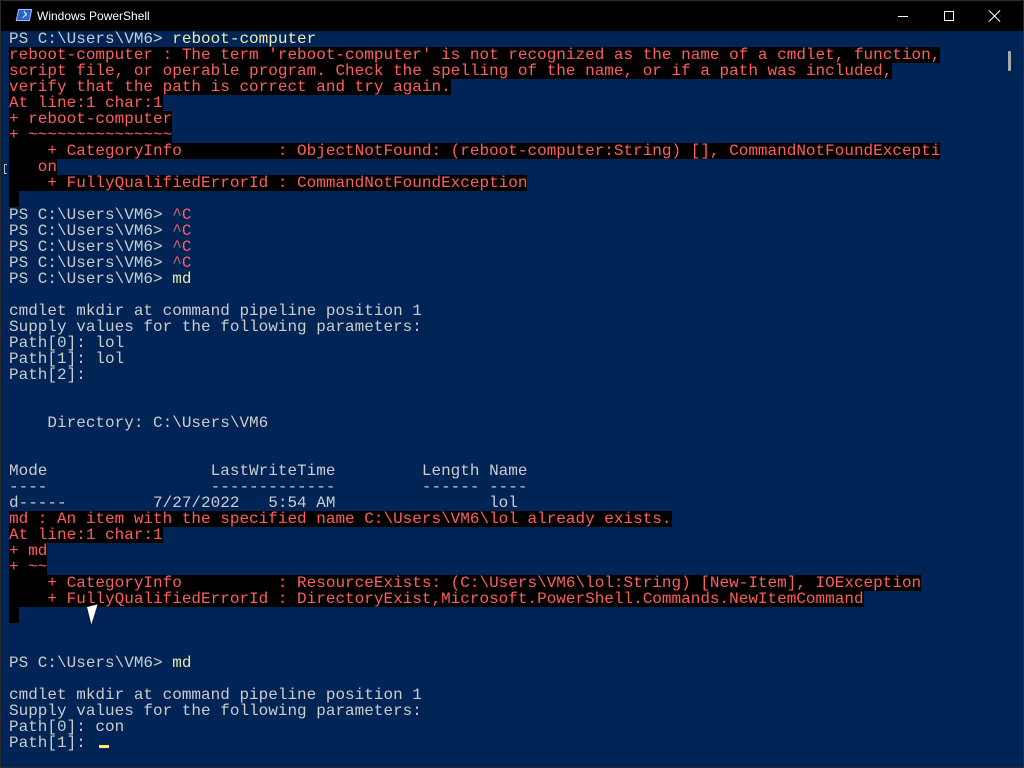 This screenshot has height=768, width=1024. I want to click on error-line: + ~~~~~~~~~~~~~~~, so click(91, 135).